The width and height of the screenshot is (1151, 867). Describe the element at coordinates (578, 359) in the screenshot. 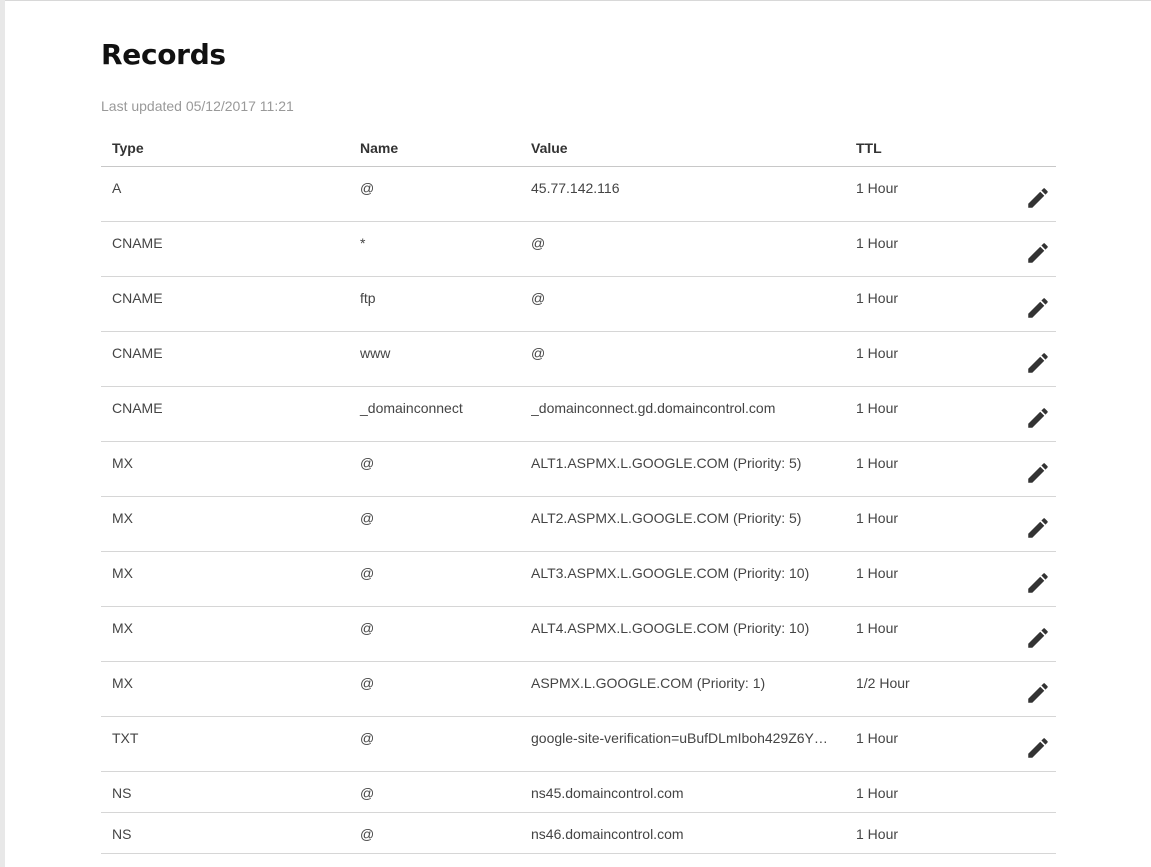

I see `table-row: CNAME www @1 Hour` at that location.